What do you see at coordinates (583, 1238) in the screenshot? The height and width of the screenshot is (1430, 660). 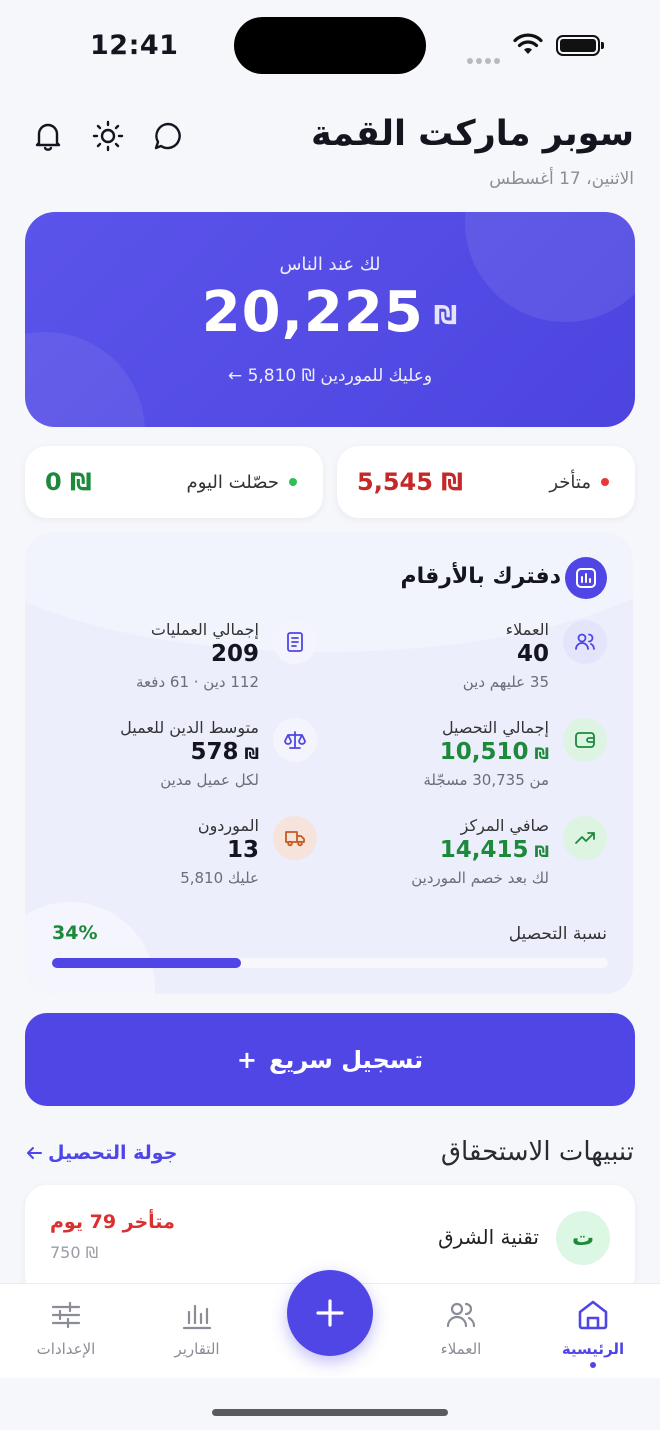 I see `avatar: ت` at bounding box center [583, 1238].